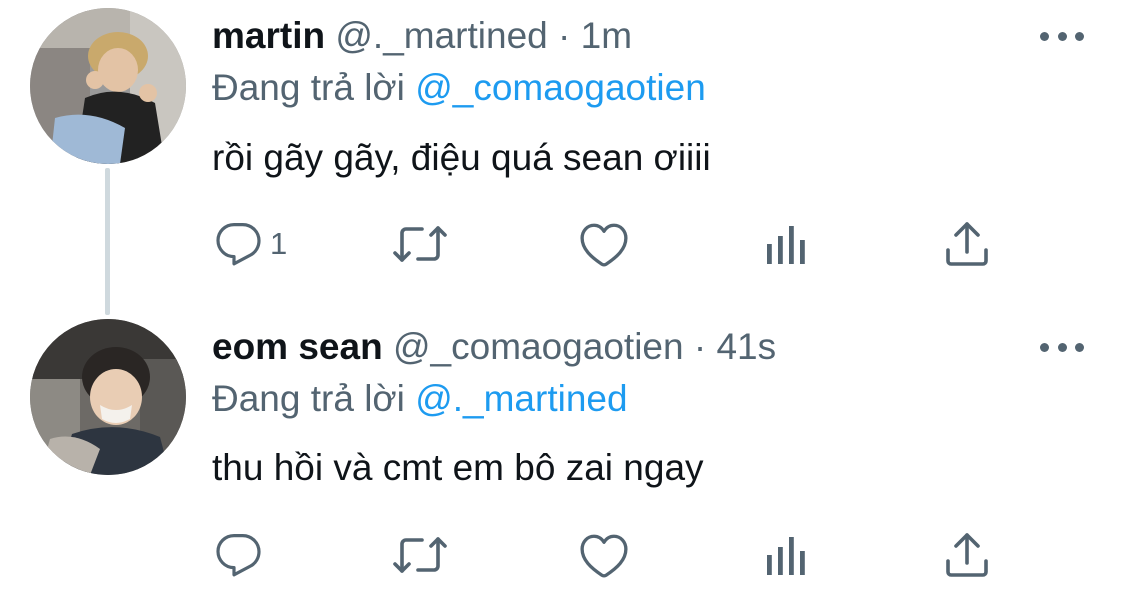 This screenshot has height=592, width=1125. What do you see at coordinates (107, 241) in the screenshot?
I see `thread-line` at bounding box center [107, 241].